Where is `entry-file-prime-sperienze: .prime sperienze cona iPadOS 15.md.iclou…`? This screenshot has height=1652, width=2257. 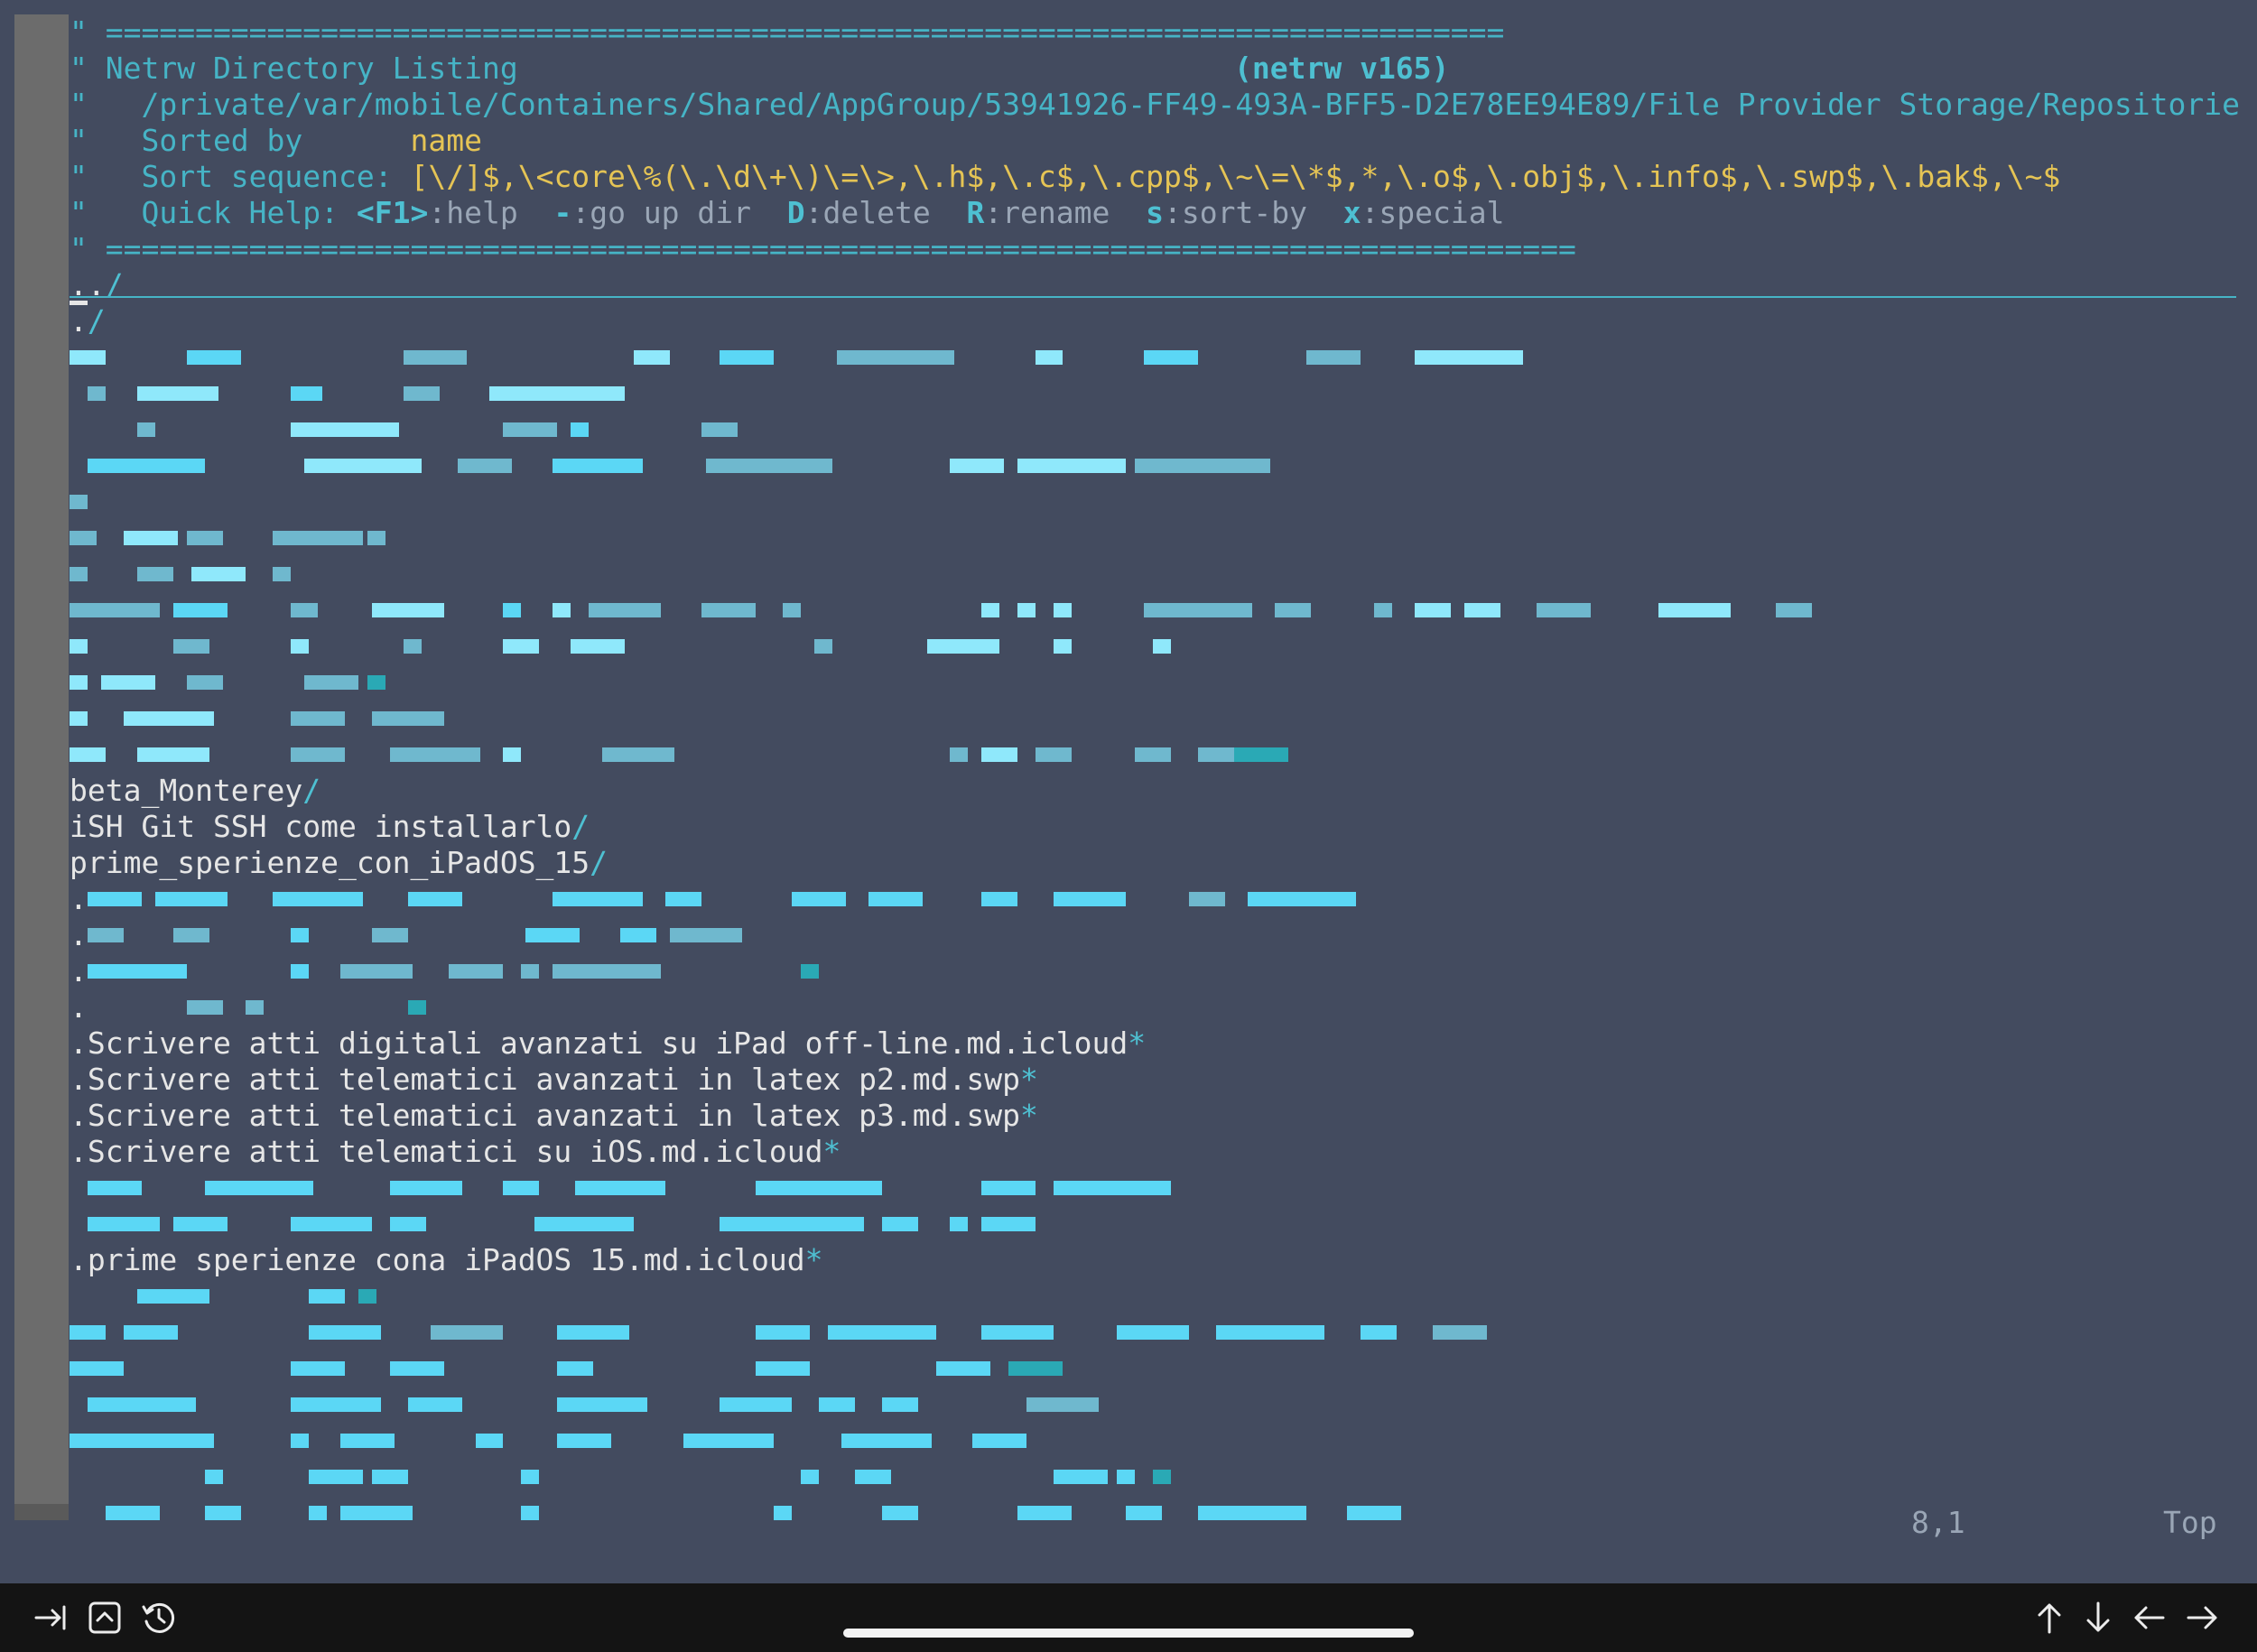
entry-file-prime-sperienze: .prime sperienze cona iPadOS 15.md.iclou… is located at coordinates (1164, 1260).